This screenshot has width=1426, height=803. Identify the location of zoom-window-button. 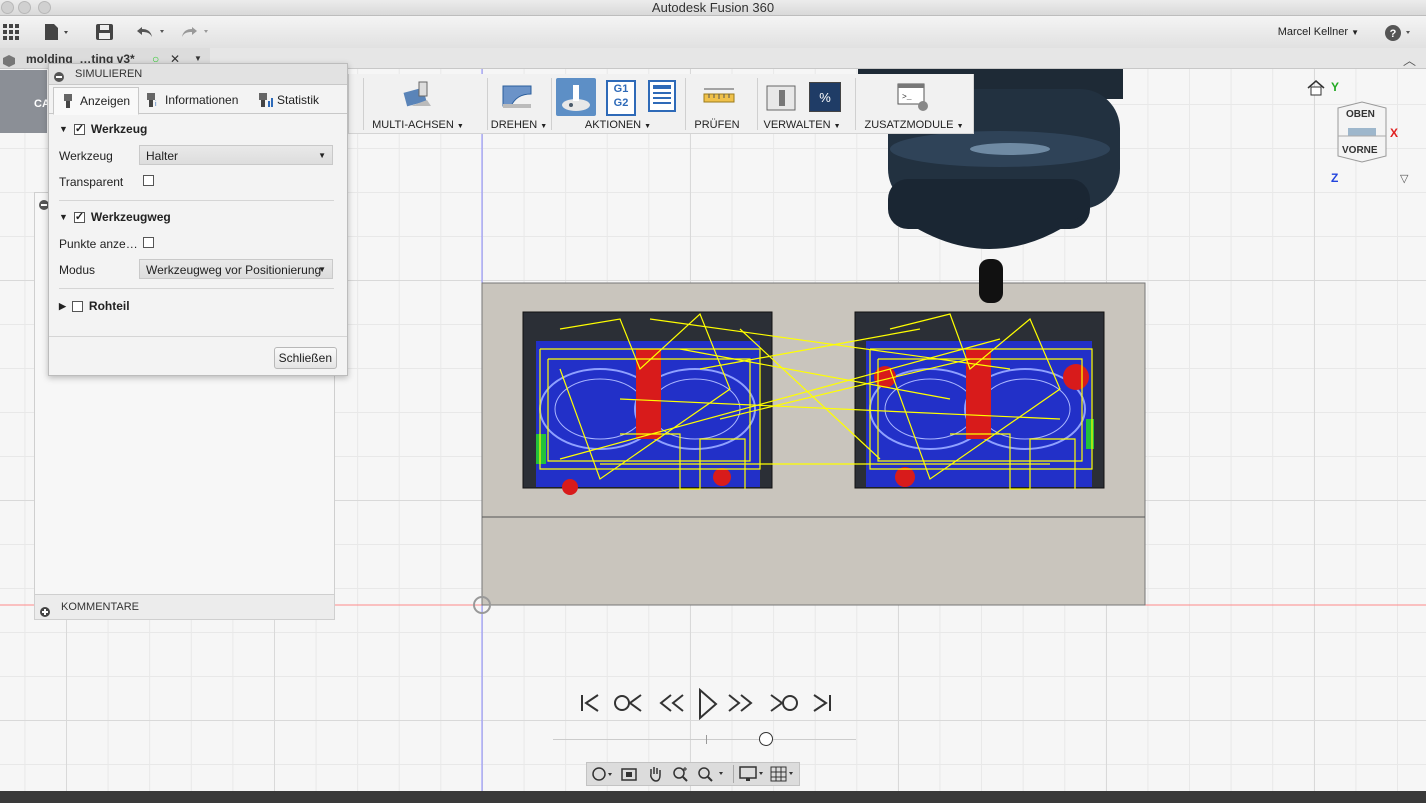
(44, 7).